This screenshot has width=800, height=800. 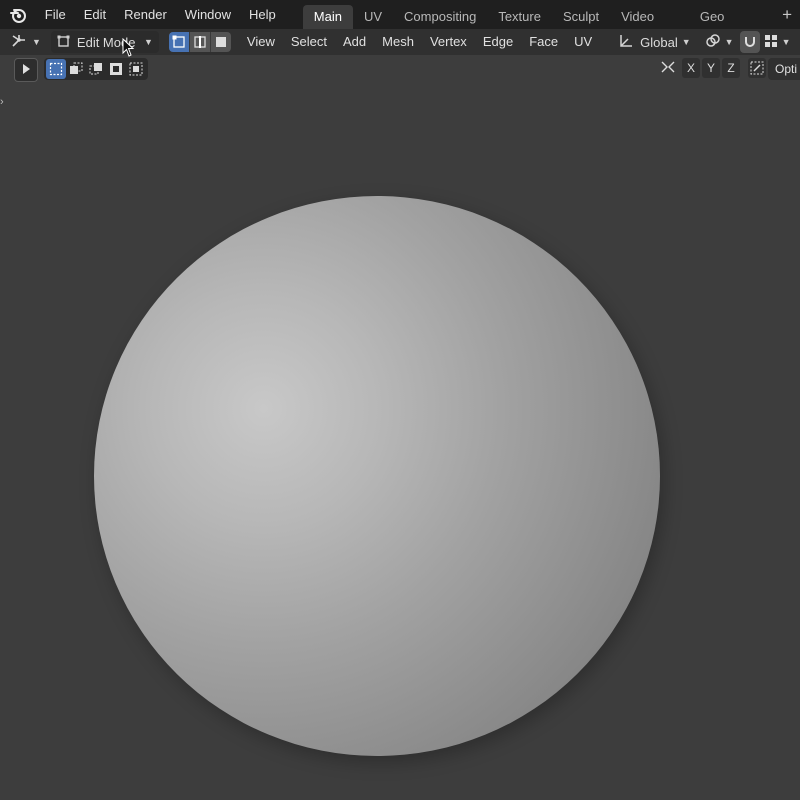 I want to click on snap-options-button: ▼, so click(x=777, y=42).